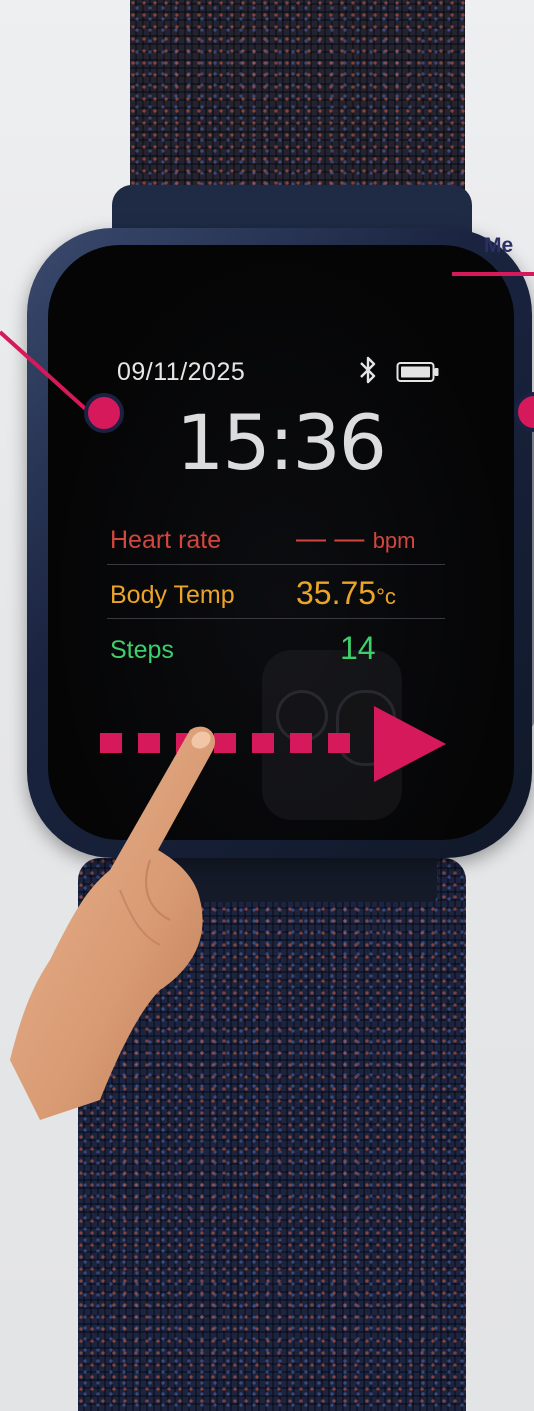  Describe the element at coordinates (112, 923) in the screenshot. I see `hand-pointer-icon` at that location.